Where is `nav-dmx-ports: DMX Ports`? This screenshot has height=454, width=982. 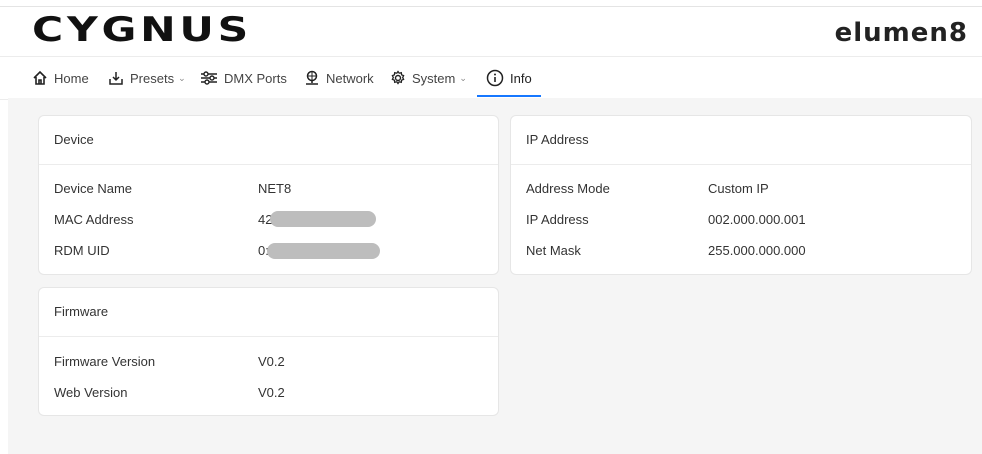
nav-dmx-ports: DMX Ports is located at coordinates (243, 78).